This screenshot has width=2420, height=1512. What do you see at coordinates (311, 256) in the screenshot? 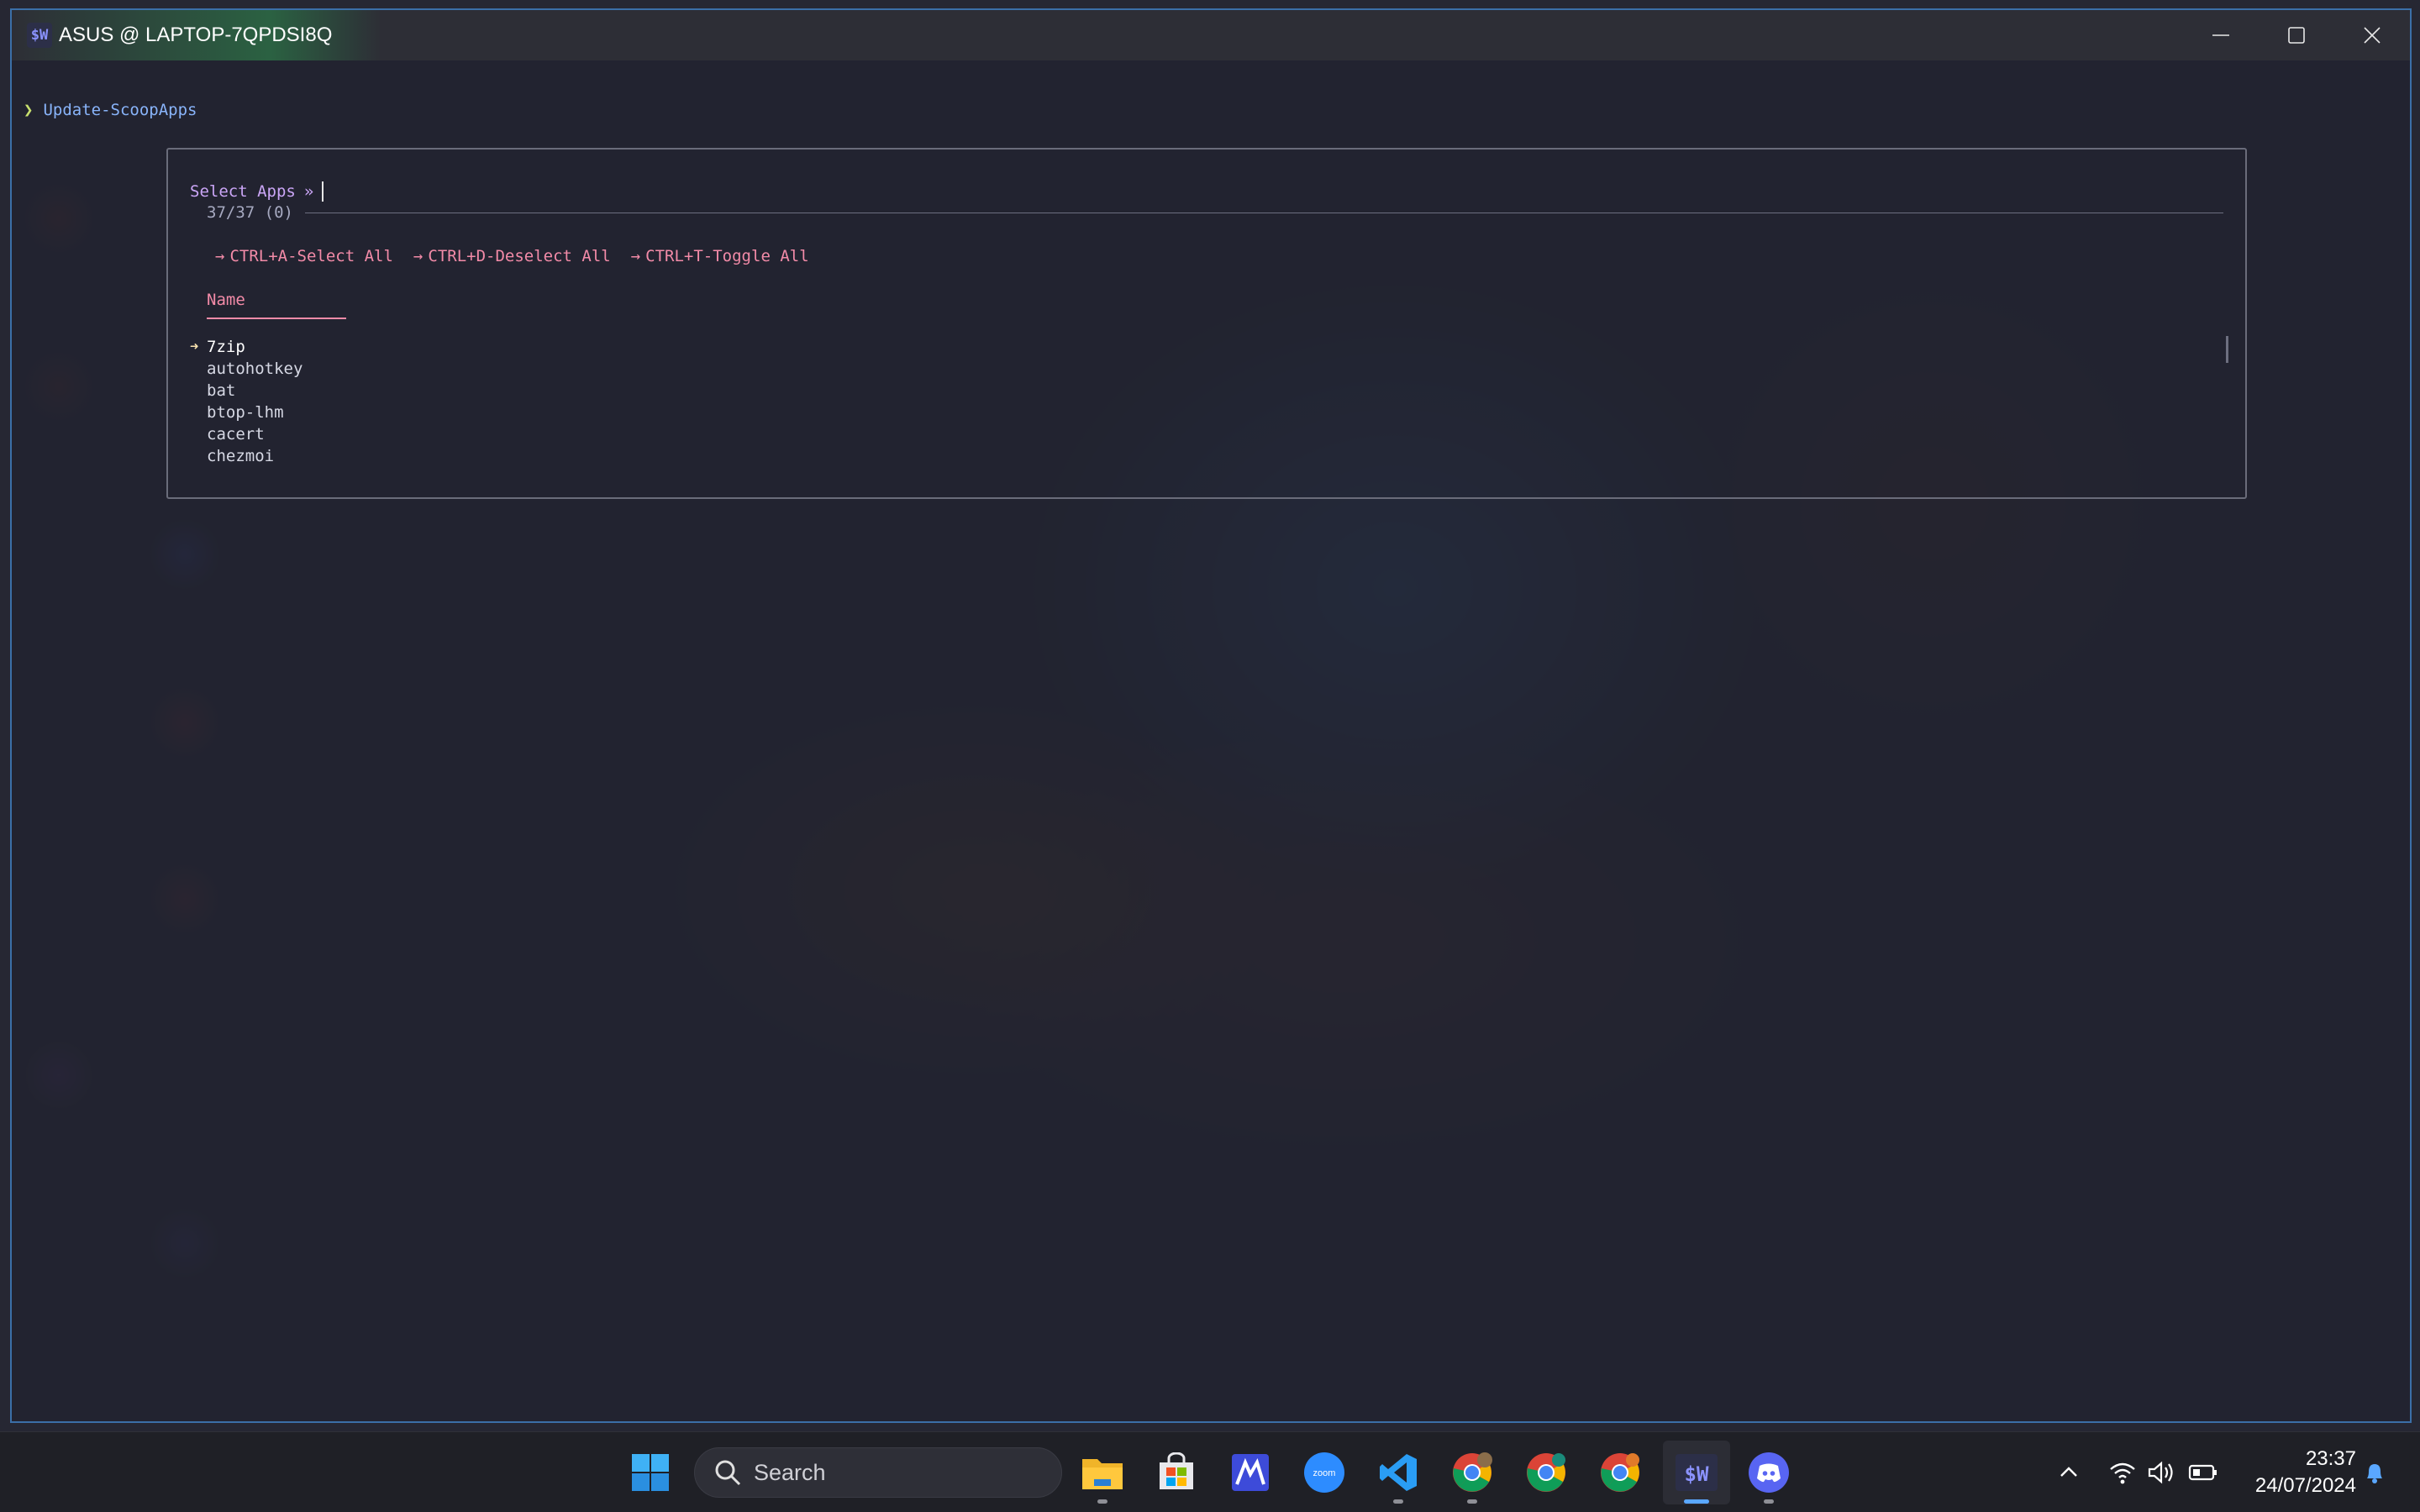
I see `shortcut-label: CTRL+A-Select All` at bounding box center [311, 256].